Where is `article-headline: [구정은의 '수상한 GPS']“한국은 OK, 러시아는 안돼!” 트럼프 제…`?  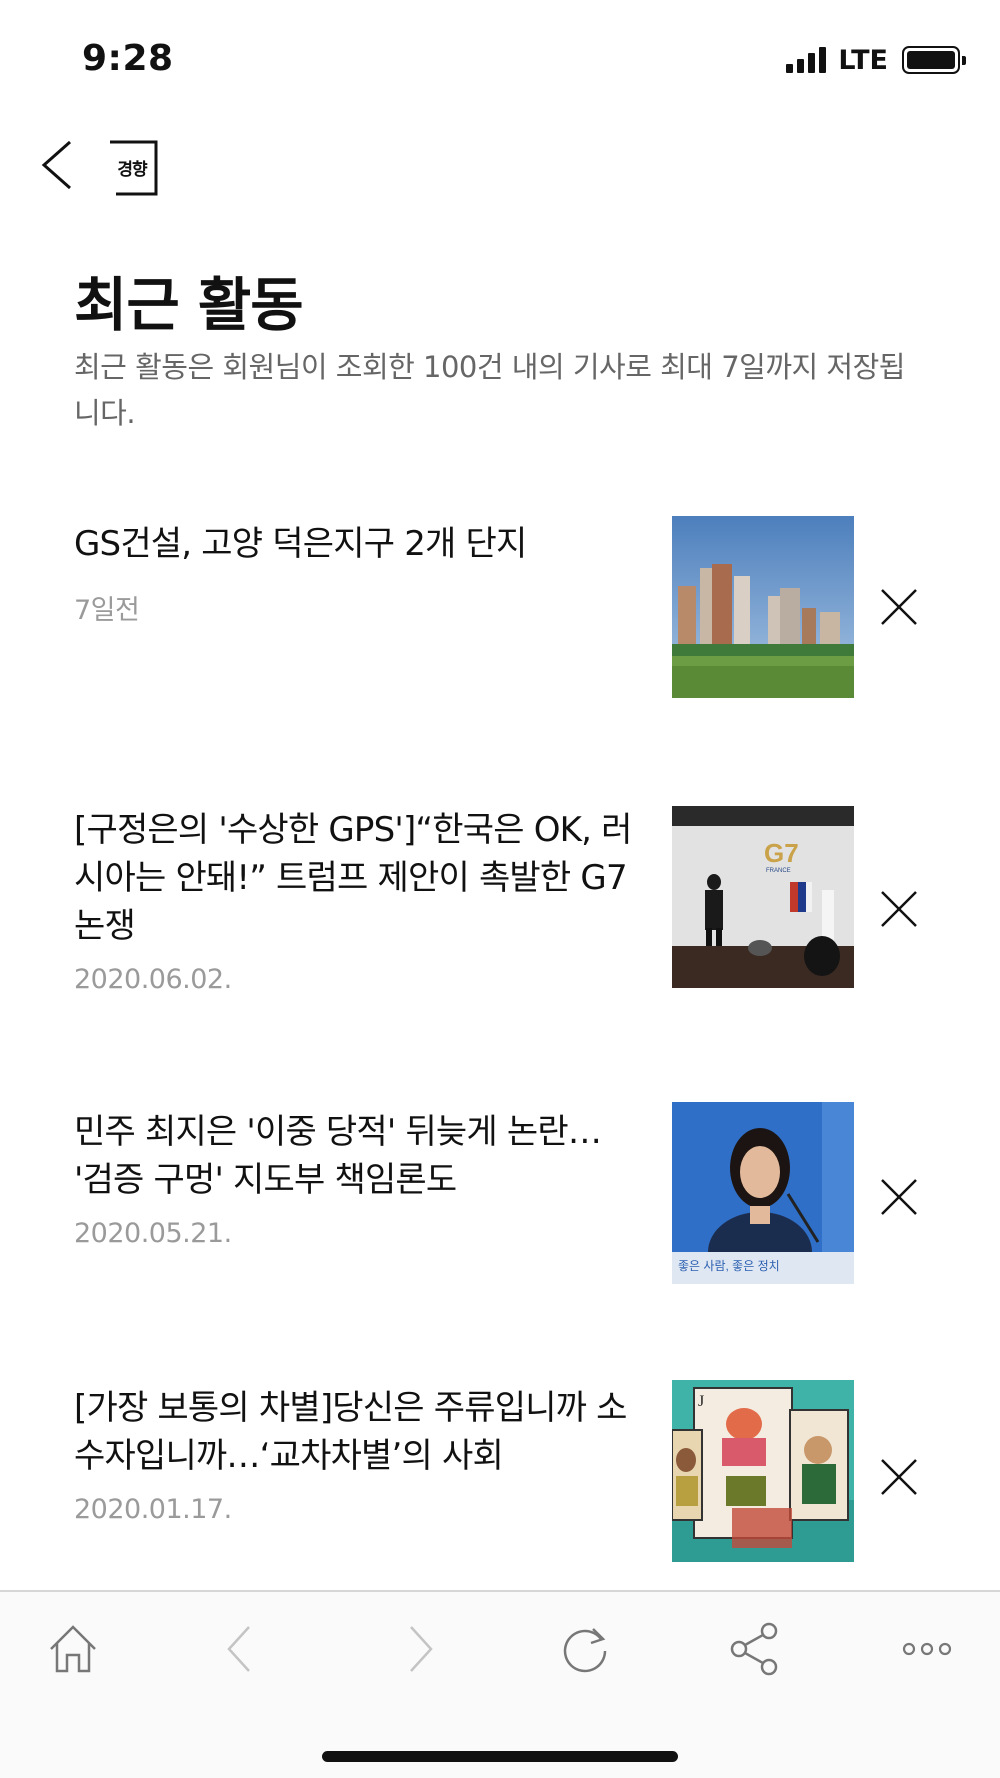 article-headline: [구정은의 '수상한 GPS']“한국은 OK, 러시아는 안돼!” 트럼프 제… is located at coordinates (359, 878).